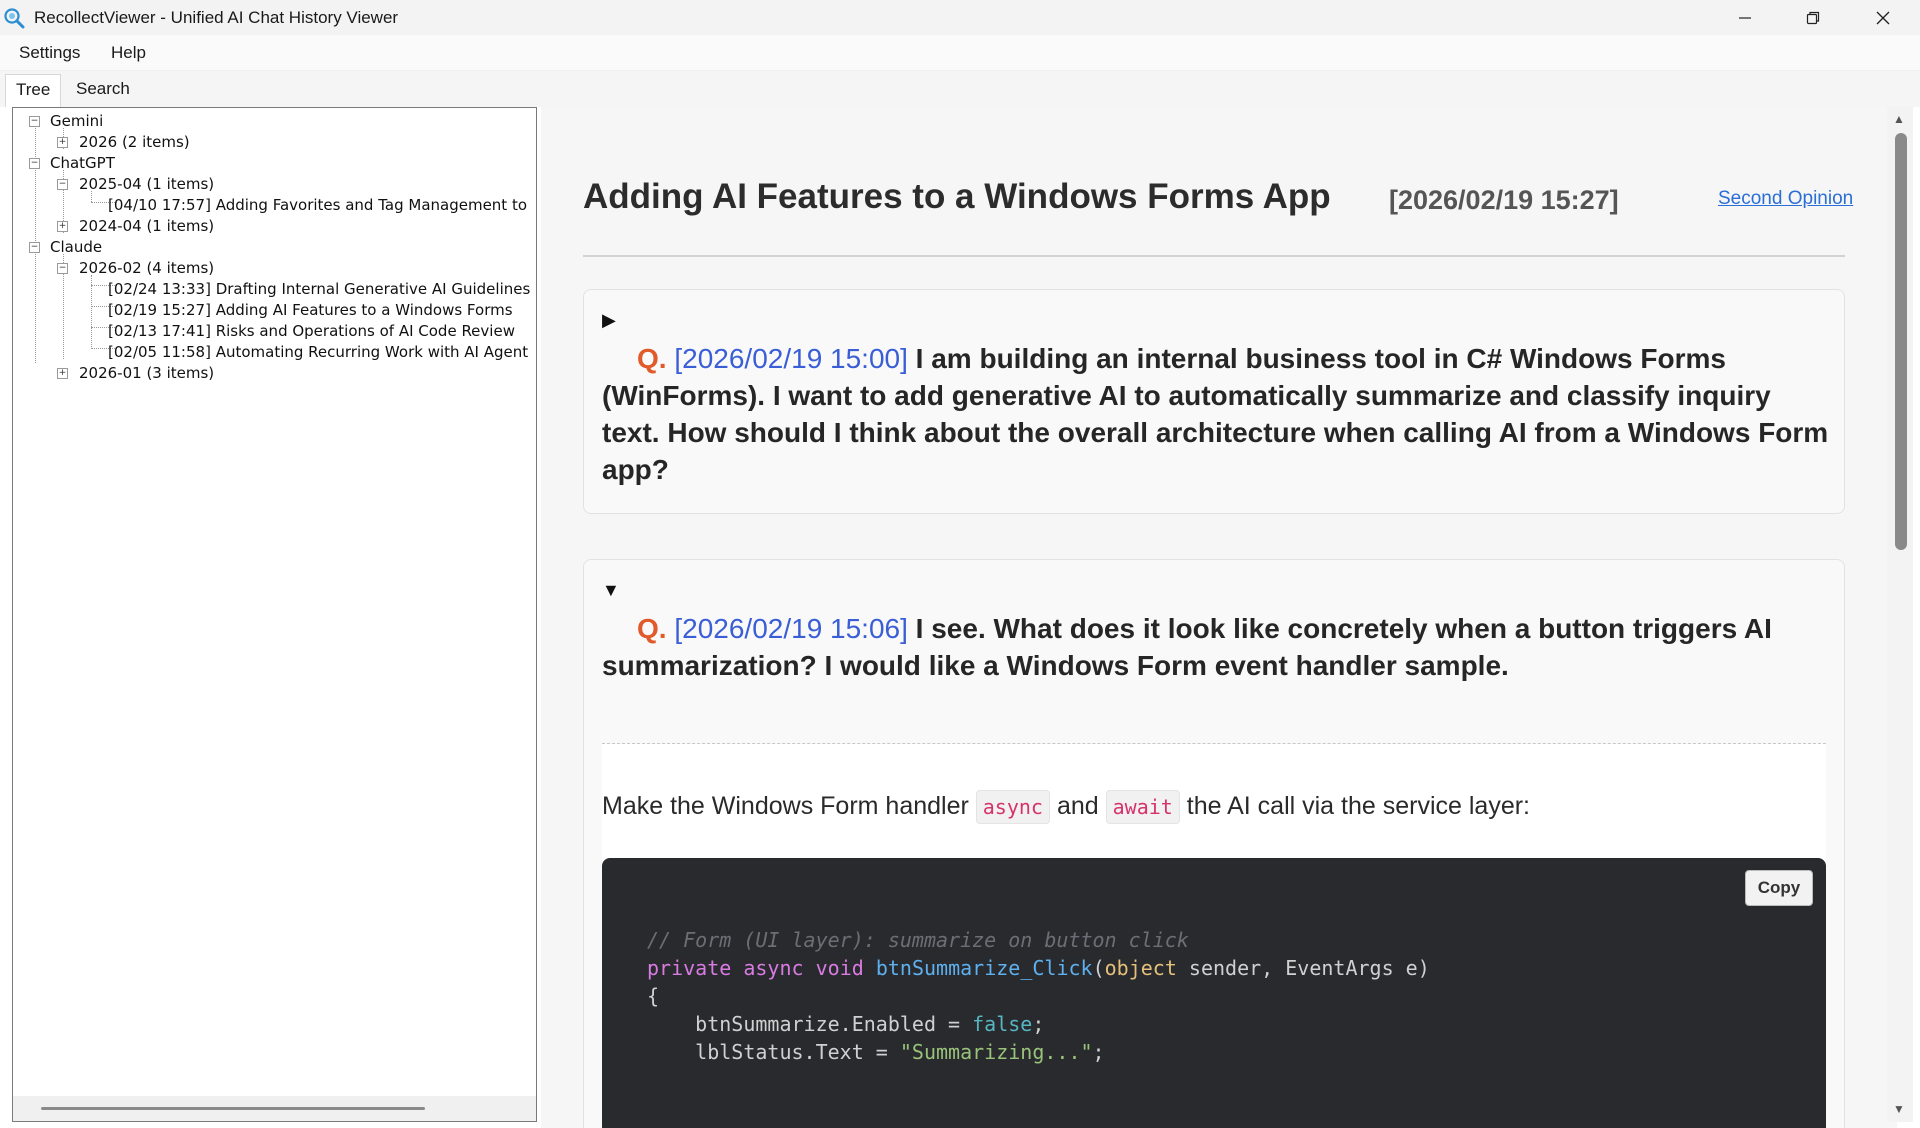  I want to click on restore-icon, so click(1813, 17).